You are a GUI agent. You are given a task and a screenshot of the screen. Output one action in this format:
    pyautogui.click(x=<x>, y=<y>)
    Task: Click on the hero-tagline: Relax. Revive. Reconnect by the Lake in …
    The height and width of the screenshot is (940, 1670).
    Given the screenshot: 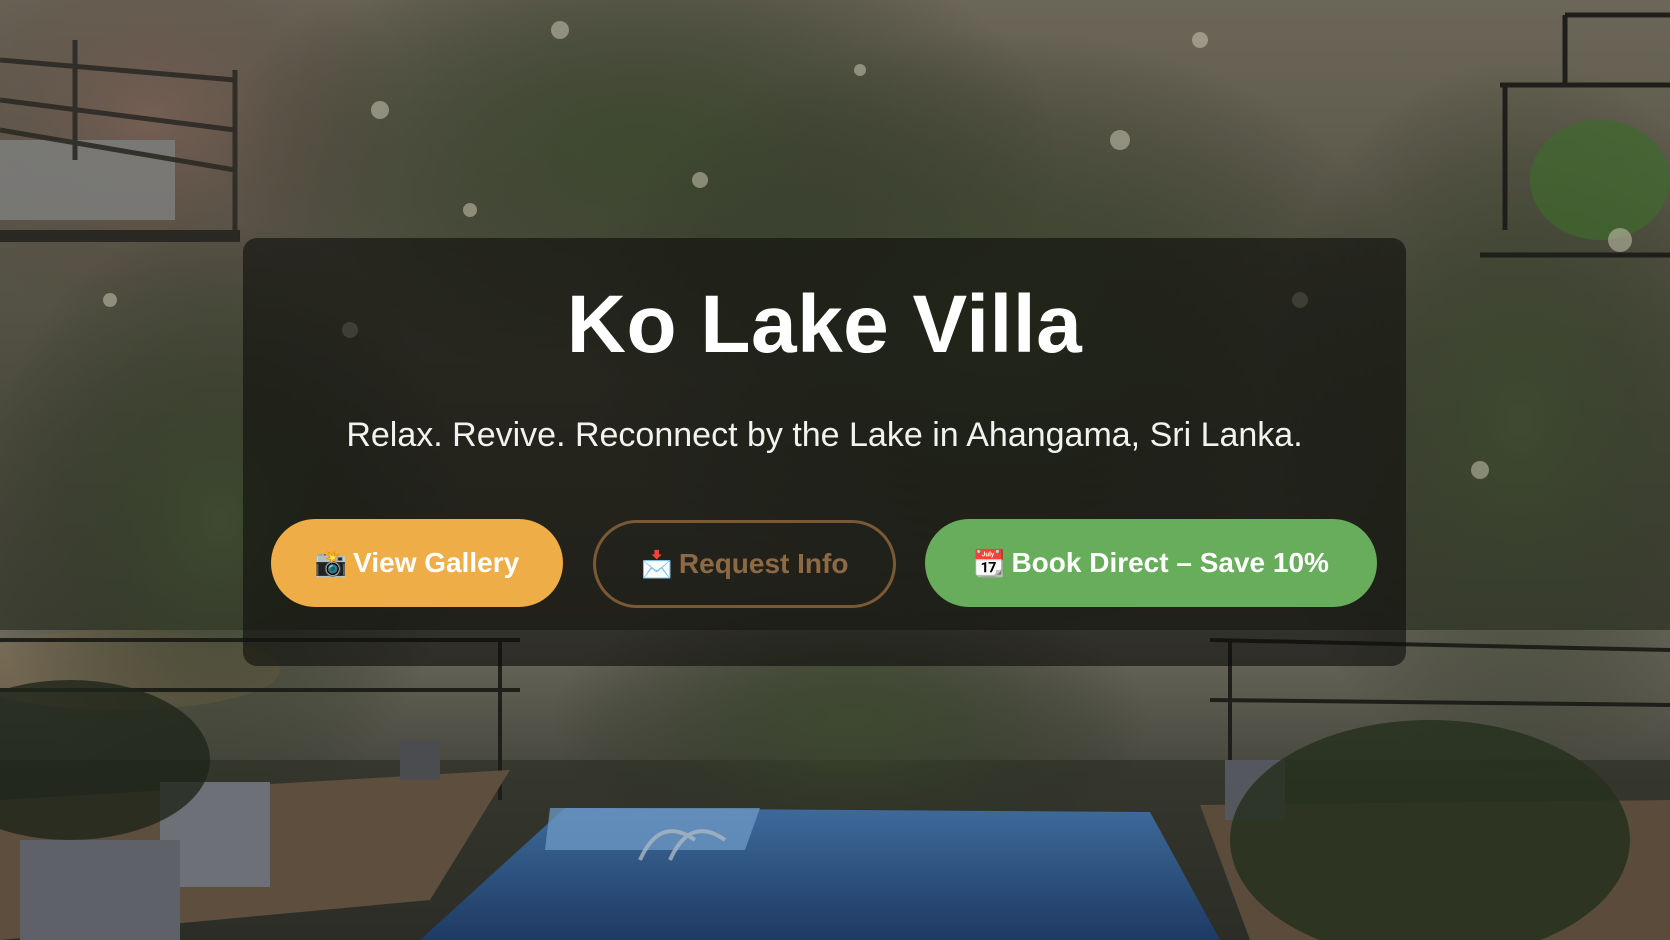 What is the action you would take?
    pyautogui.click(x=824, y=435)
    